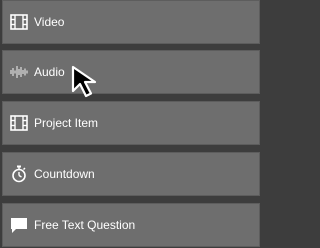  Describe the element at coordinates (19, 72) in the screenshot. I see `audio-waveform-icon` at that location.